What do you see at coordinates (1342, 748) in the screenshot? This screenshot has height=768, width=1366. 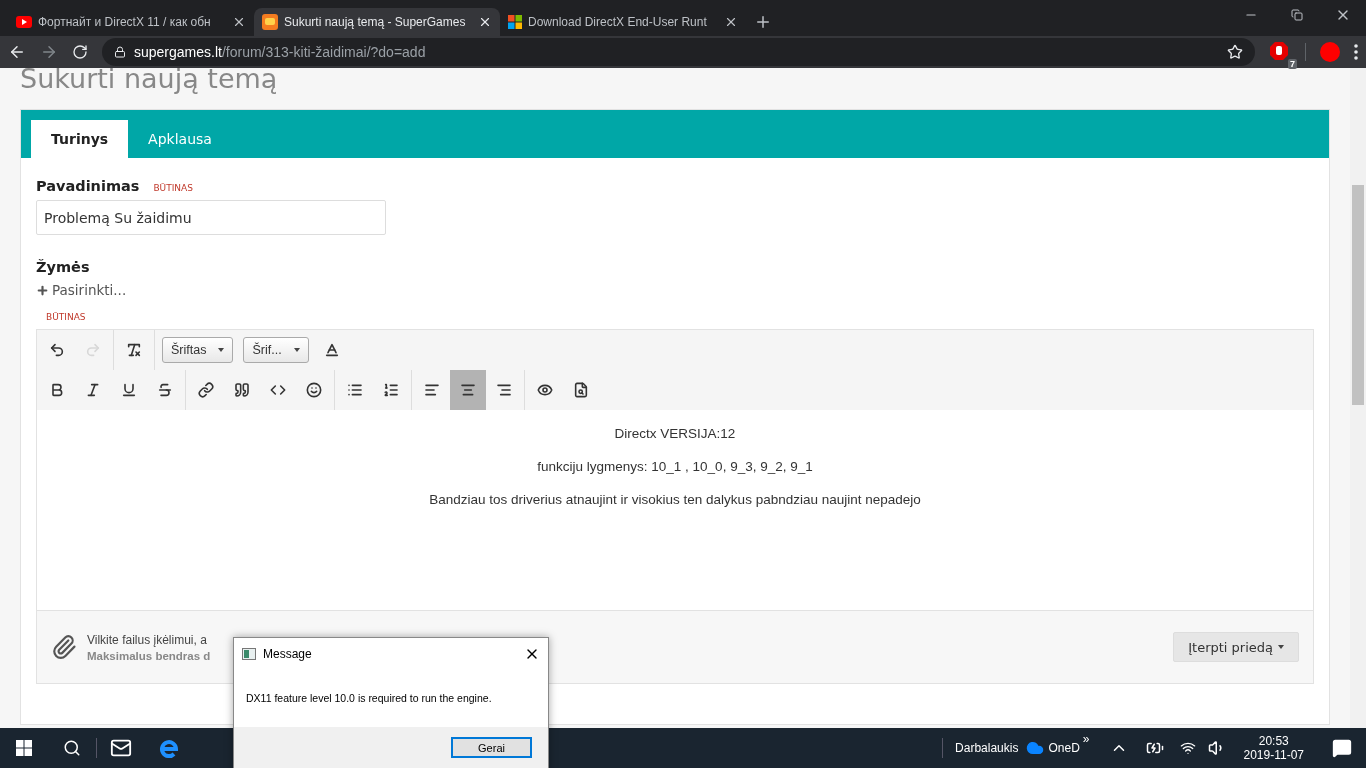 I see `message-icon` at bounding box center [1342, 748].